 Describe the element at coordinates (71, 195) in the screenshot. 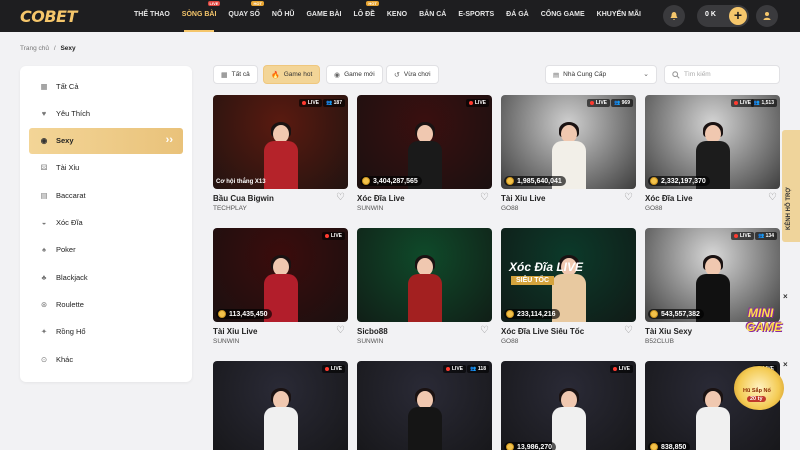

I see `sidebar-item-label: Baccarat` at that location.